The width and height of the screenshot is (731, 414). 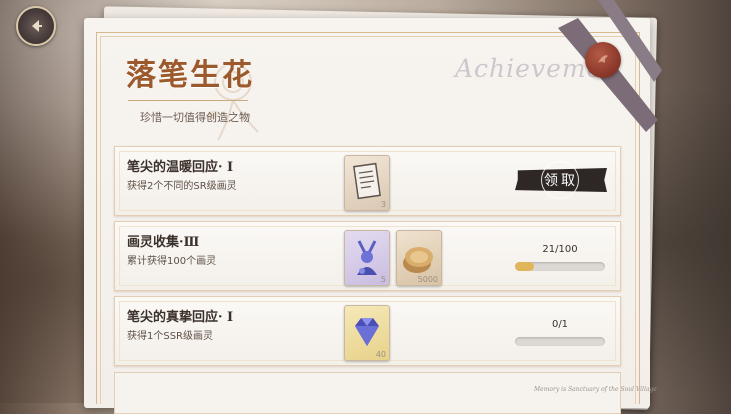 I want to click on reward-count: 5000, so click(x=427, y=279).